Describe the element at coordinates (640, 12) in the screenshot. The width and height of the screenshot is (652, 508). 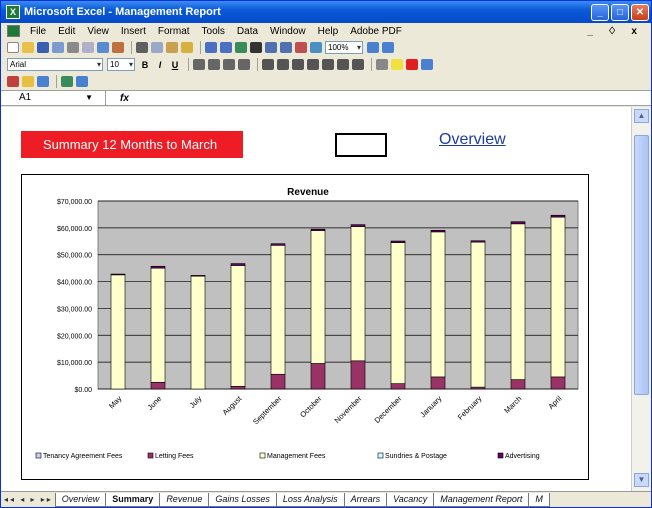
I see `close-button: ✕` at that location.